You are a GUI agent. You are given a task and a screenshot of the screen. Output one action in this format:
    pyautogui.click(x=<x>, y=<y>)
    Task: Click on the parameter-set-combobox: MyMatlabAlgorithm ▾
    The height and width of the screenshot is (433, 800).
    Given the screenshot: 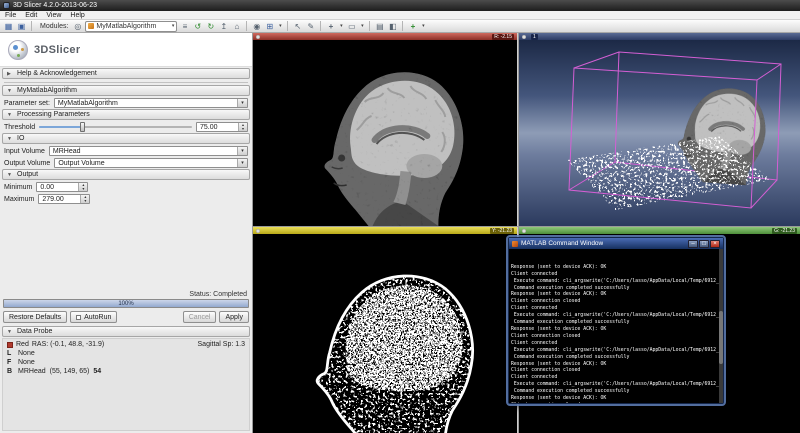 What is the action you would take?
    pyautogui.click(x=150, y=103)
    